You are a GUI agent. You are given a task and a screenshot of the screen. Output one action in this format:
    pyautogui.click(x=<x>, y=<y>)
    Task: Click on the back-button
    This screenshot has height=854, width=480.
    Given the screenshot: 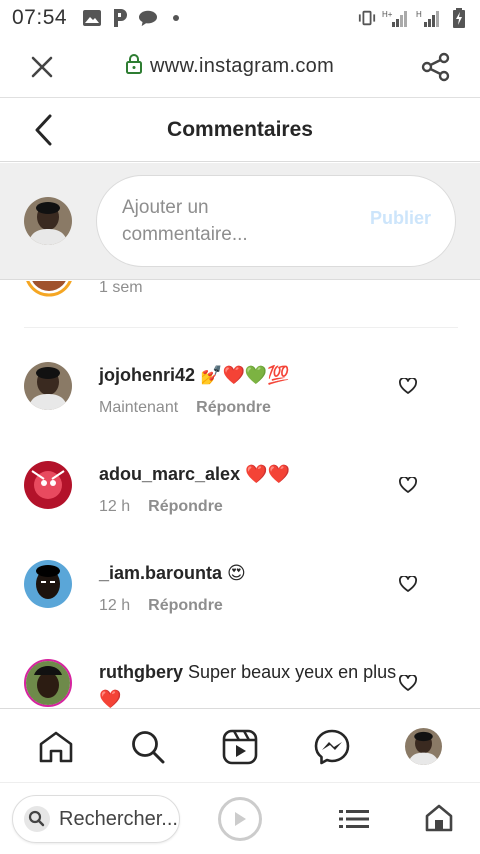 What is the action you would take?
    pyautogui.click(x=44, y=130)
    